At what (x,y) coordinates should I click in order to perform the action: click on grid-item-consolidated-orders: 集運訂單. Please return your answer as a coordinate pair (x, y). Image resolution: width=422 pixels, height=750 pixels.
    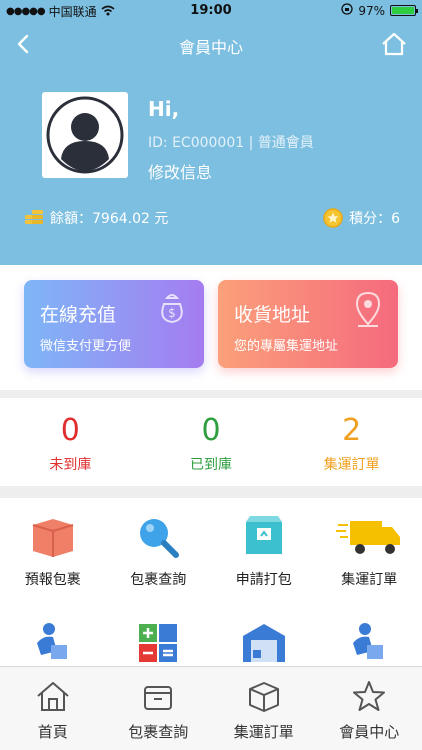
    Looking at the image, I should click on (369, 558).